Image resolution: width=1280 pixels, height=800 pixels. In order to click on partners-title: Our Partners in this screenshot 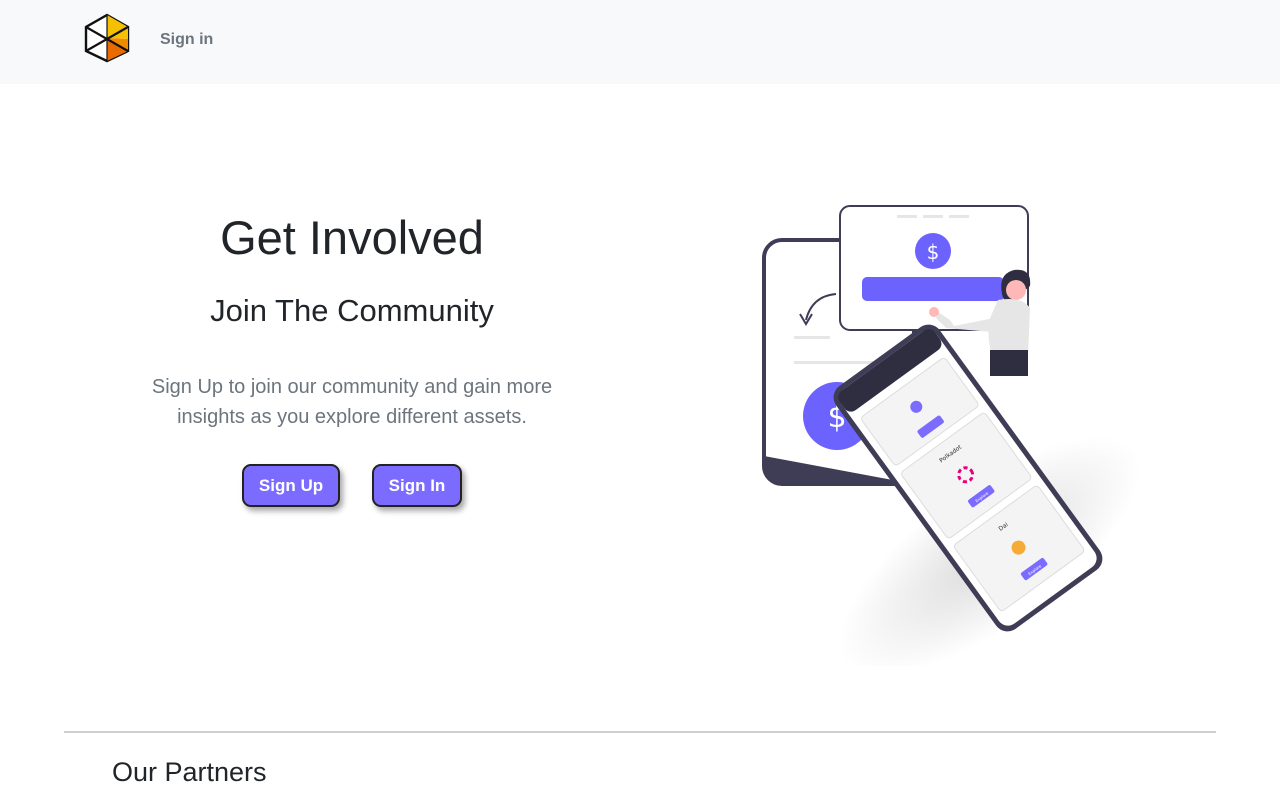, I will do `click(189, 772)`.